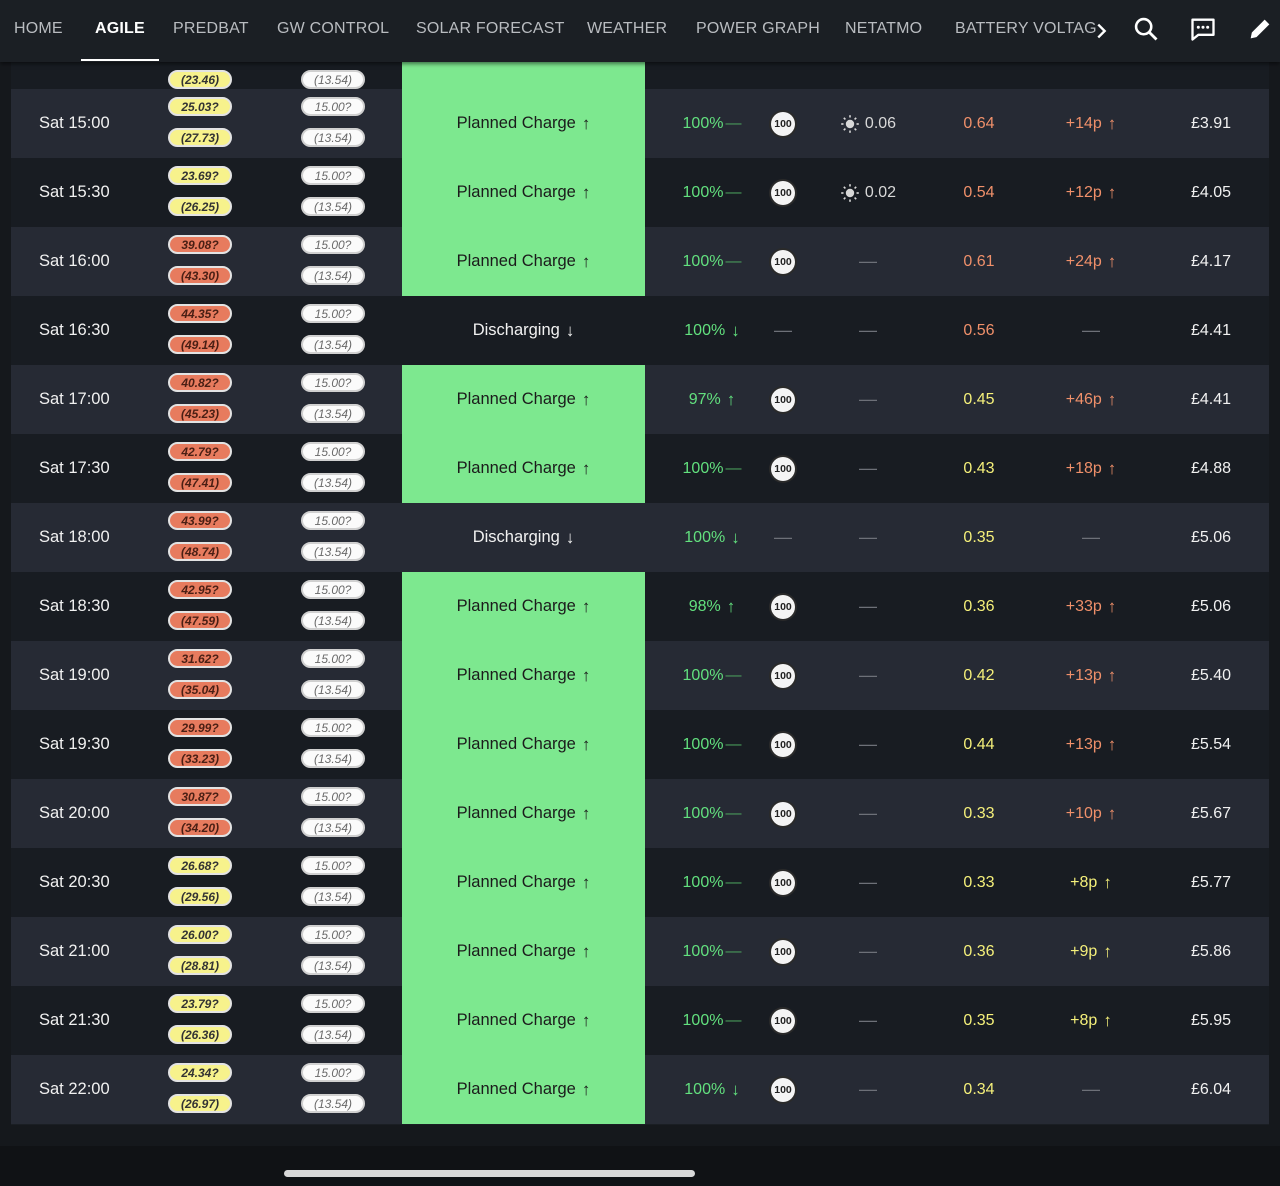  What do you see at coordinates (74, 744) in the screenshot?
I see `slot-time: Sat 19:30` at bounding box center [74, 744].